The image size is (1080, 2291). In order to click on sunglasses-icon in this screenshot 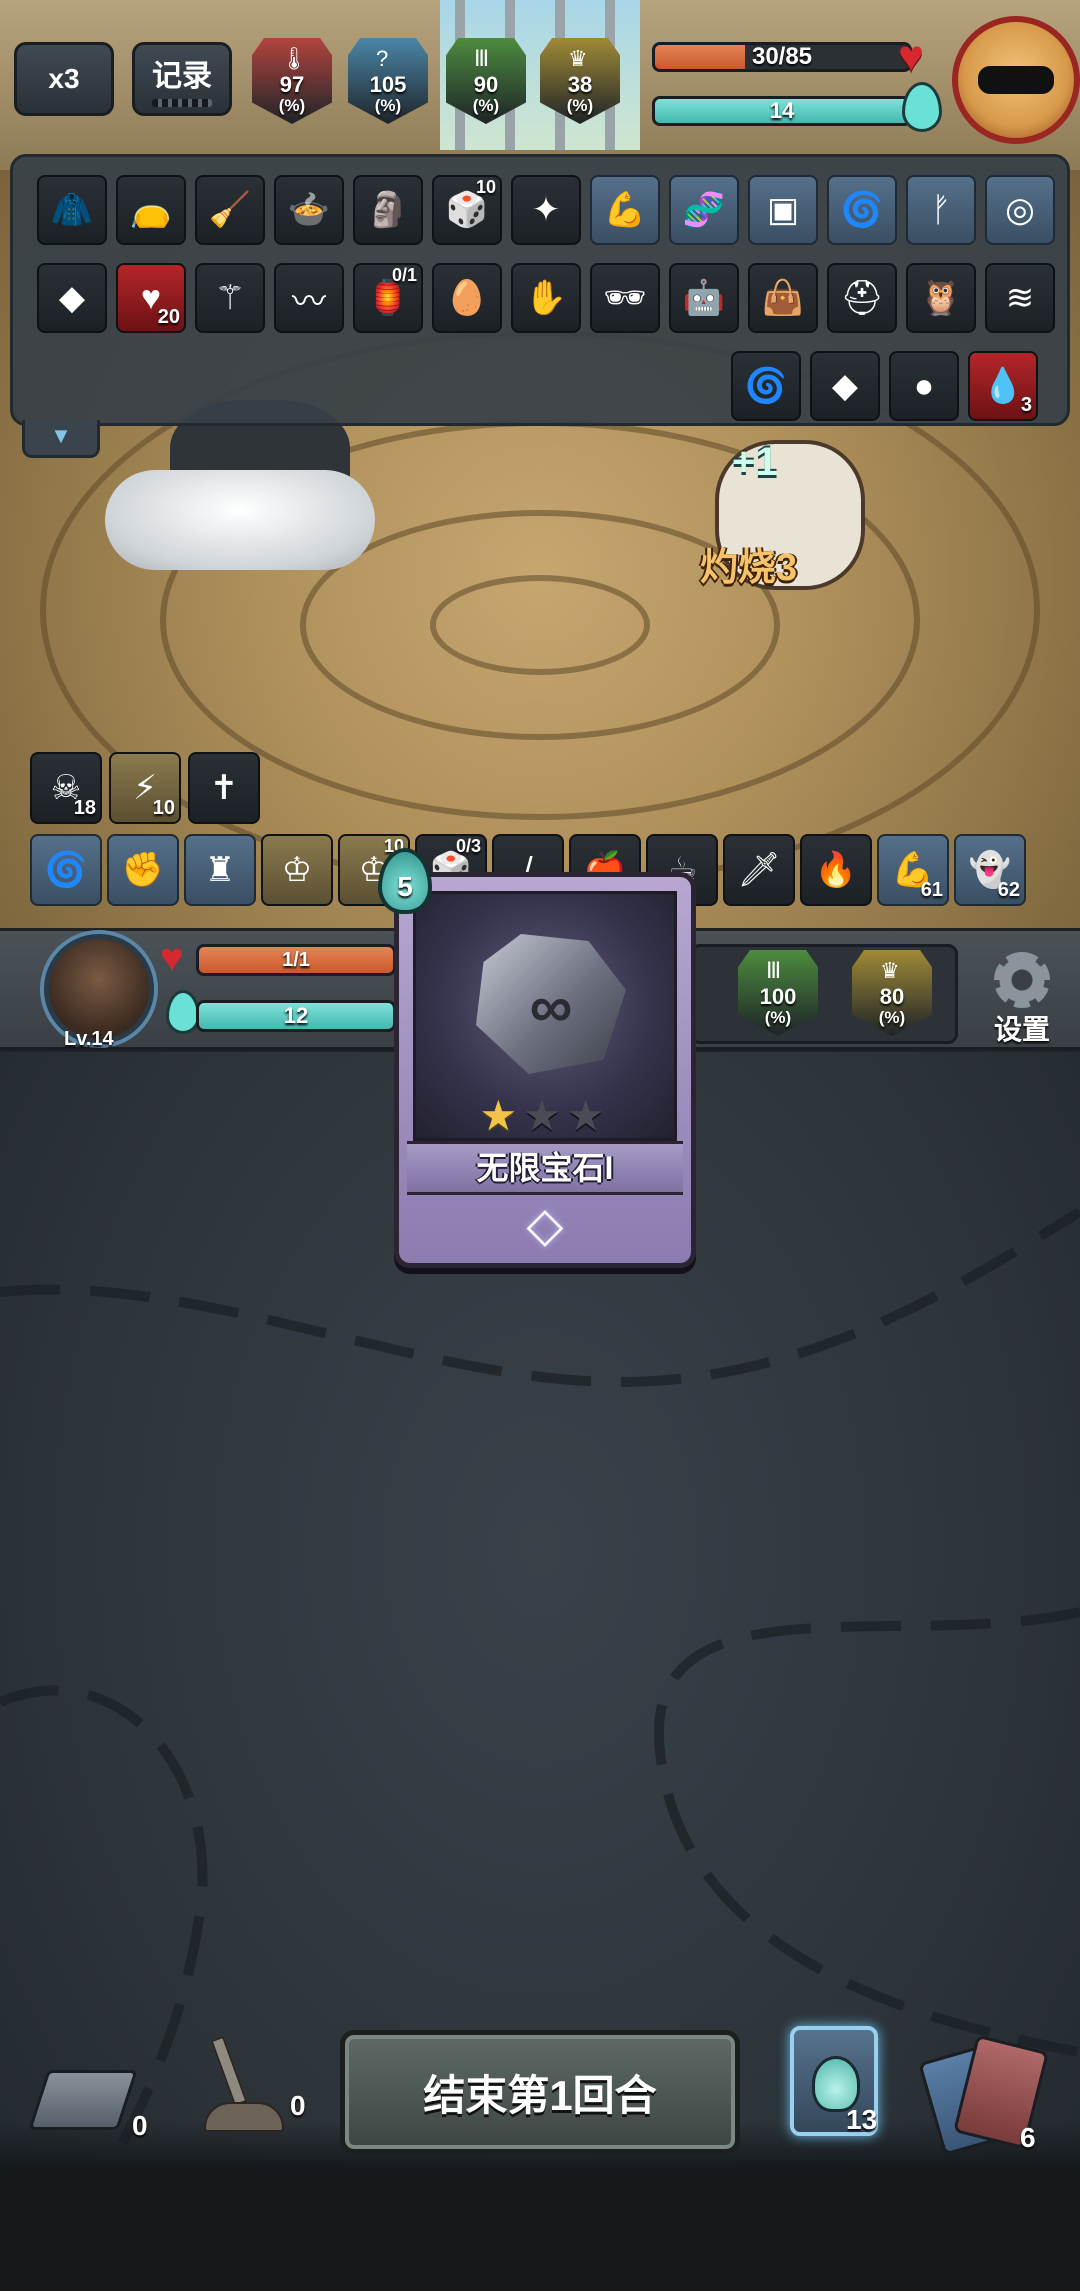, I will do `click(1016, 80)`.